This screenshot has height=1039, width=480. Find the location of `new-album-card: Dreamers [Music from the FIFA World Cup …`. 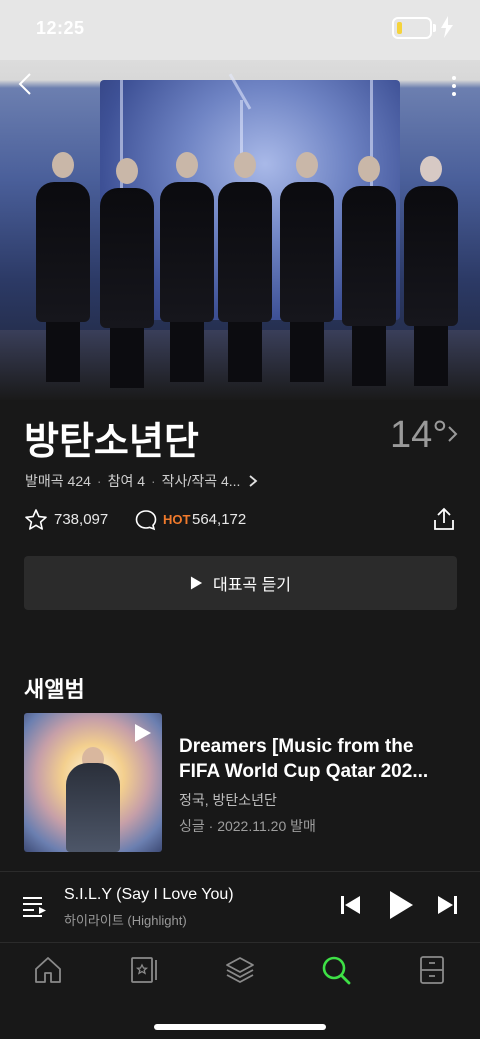

new-album-card: Dreamers [Music from the FIFA World Cup … is located at coordinates (240, 783).